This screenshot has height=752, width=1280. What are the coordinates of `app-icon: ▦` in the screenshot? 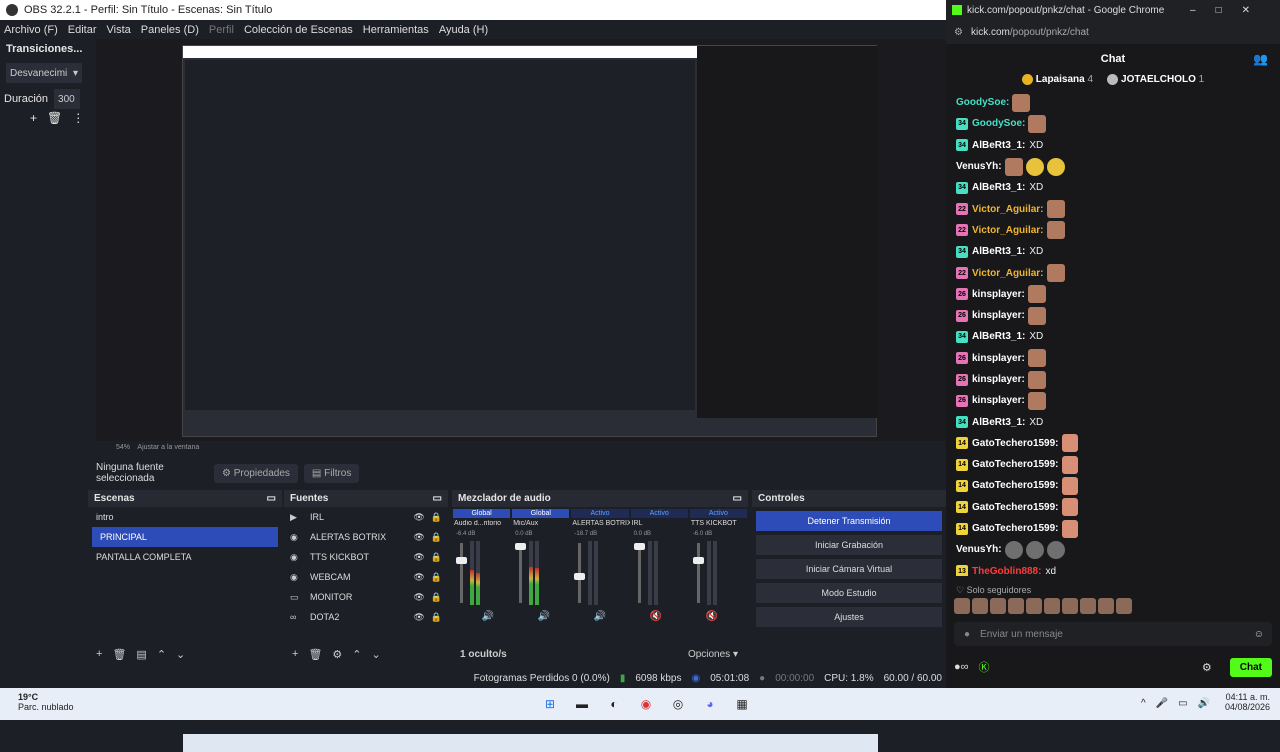 It's located at (742, 704).